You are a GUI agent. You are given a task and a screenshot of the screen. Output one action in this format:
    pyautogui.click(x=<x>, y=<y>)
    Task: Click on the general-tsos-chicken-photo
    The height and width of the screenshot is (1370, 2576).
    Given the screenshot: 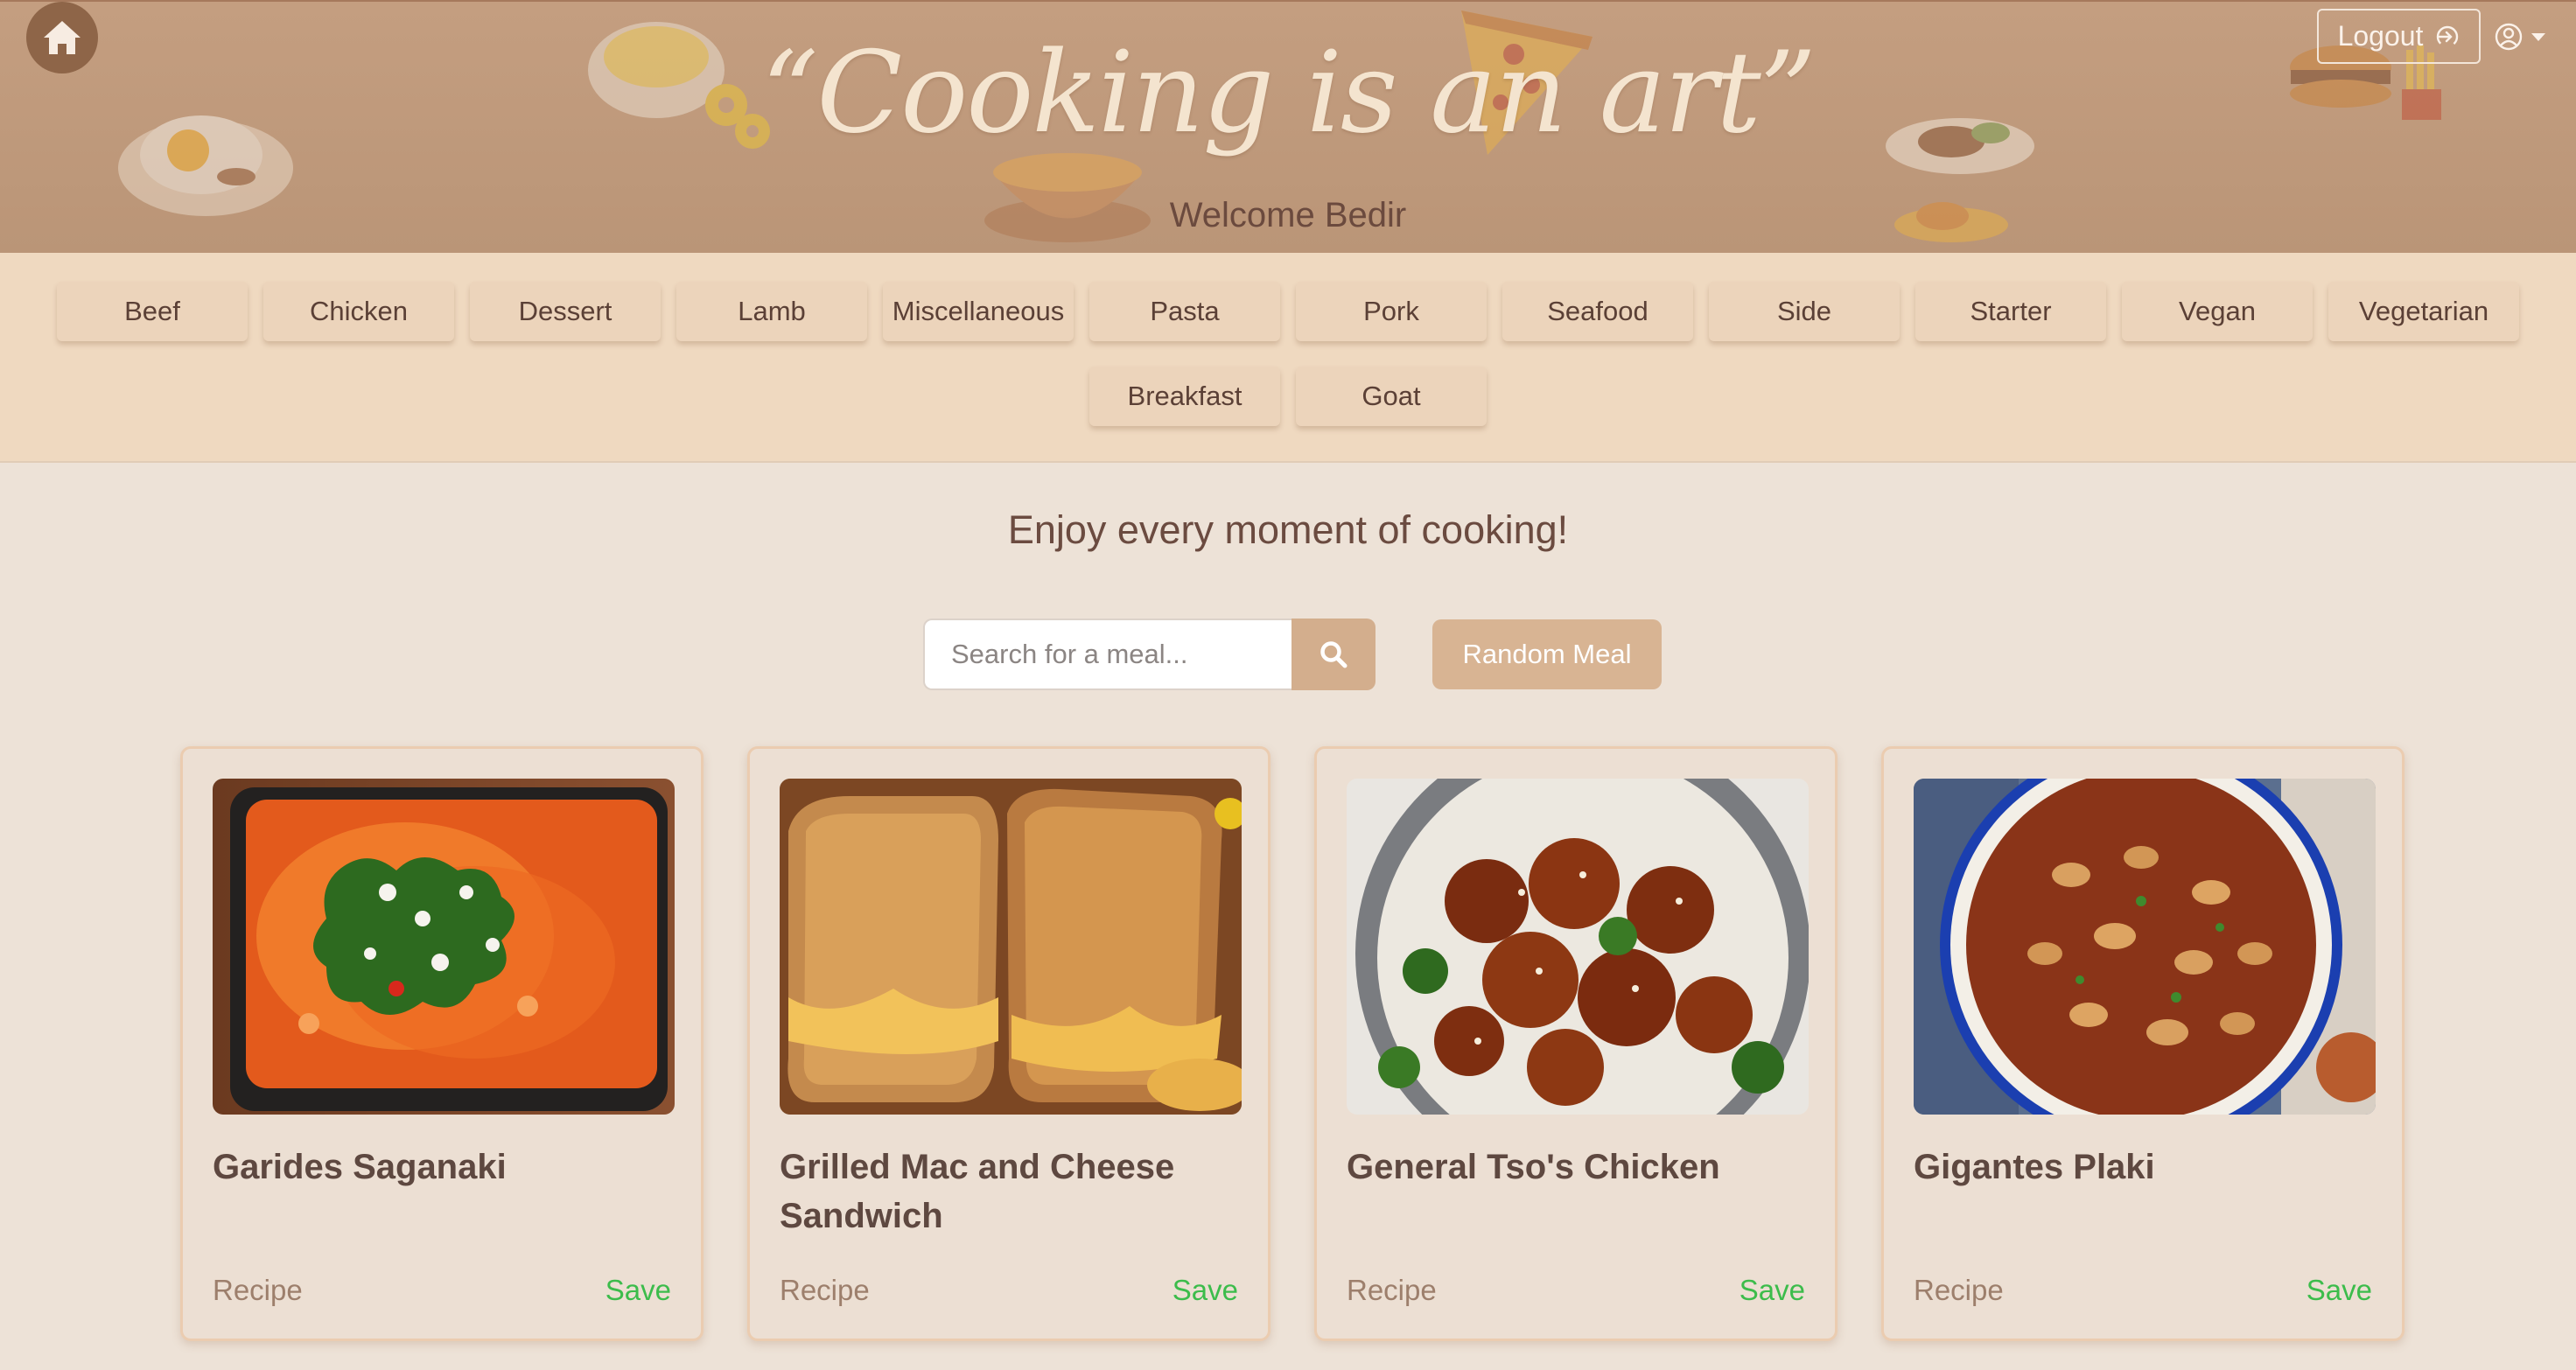 What is the action you would take?
    pyautogui.click(x=1578, y=947)
    